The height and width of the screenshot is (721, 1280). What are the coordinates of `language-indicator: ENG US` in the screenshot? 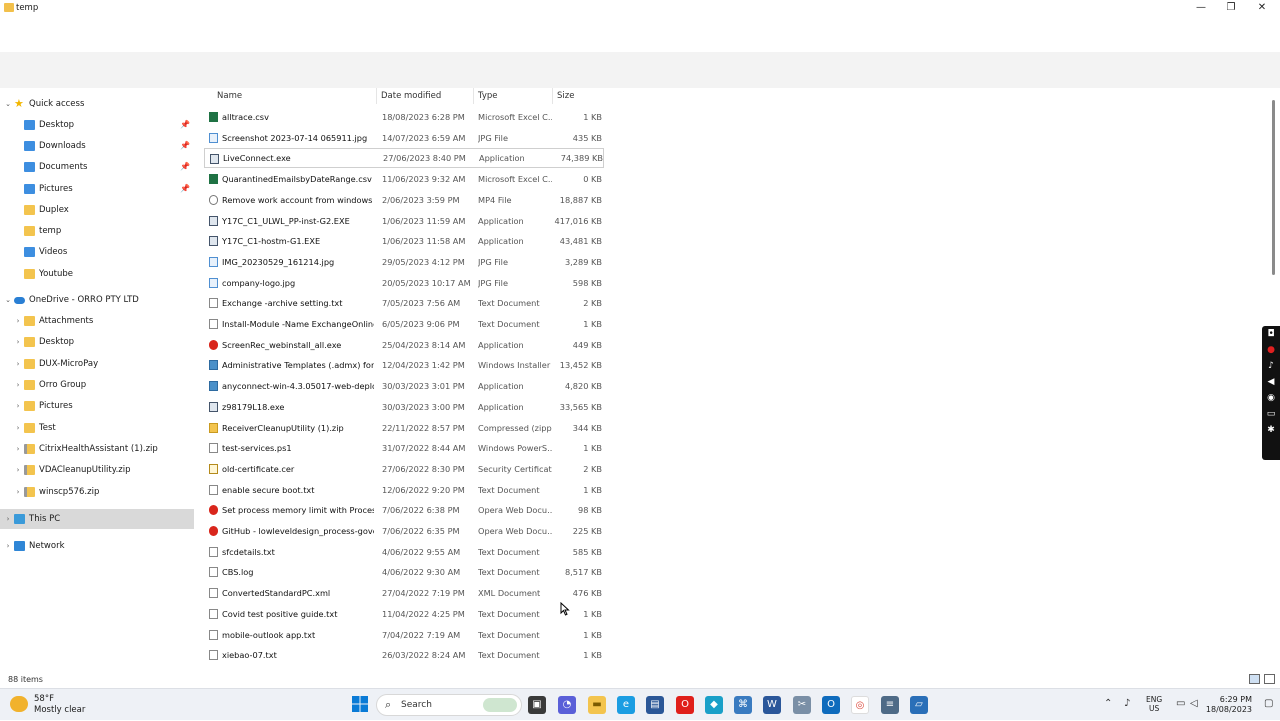 It's located at (1154, 704).